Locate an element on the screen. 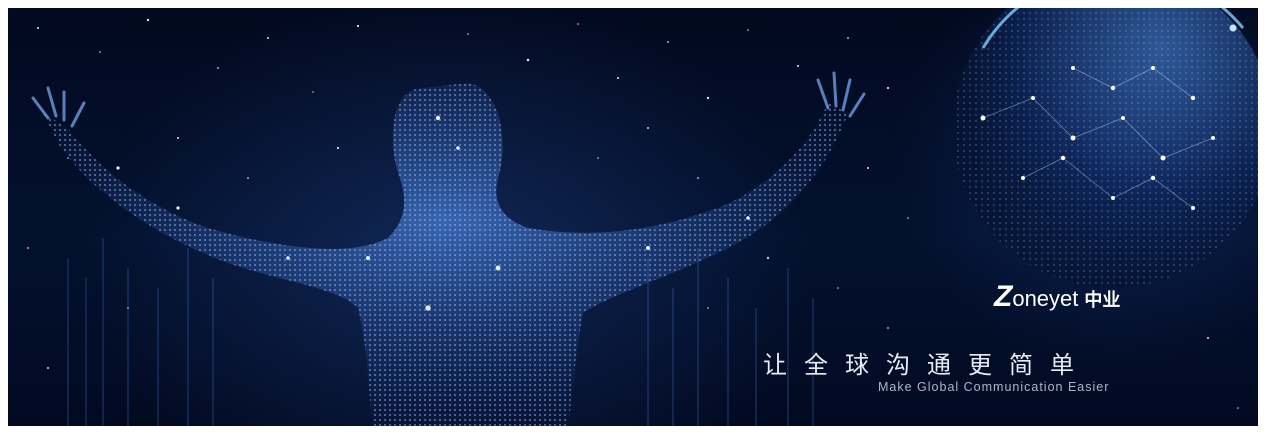 This screenshot has height=434, width=1266. brand-logo-mark: Z is located at coordinates (1003, 296).